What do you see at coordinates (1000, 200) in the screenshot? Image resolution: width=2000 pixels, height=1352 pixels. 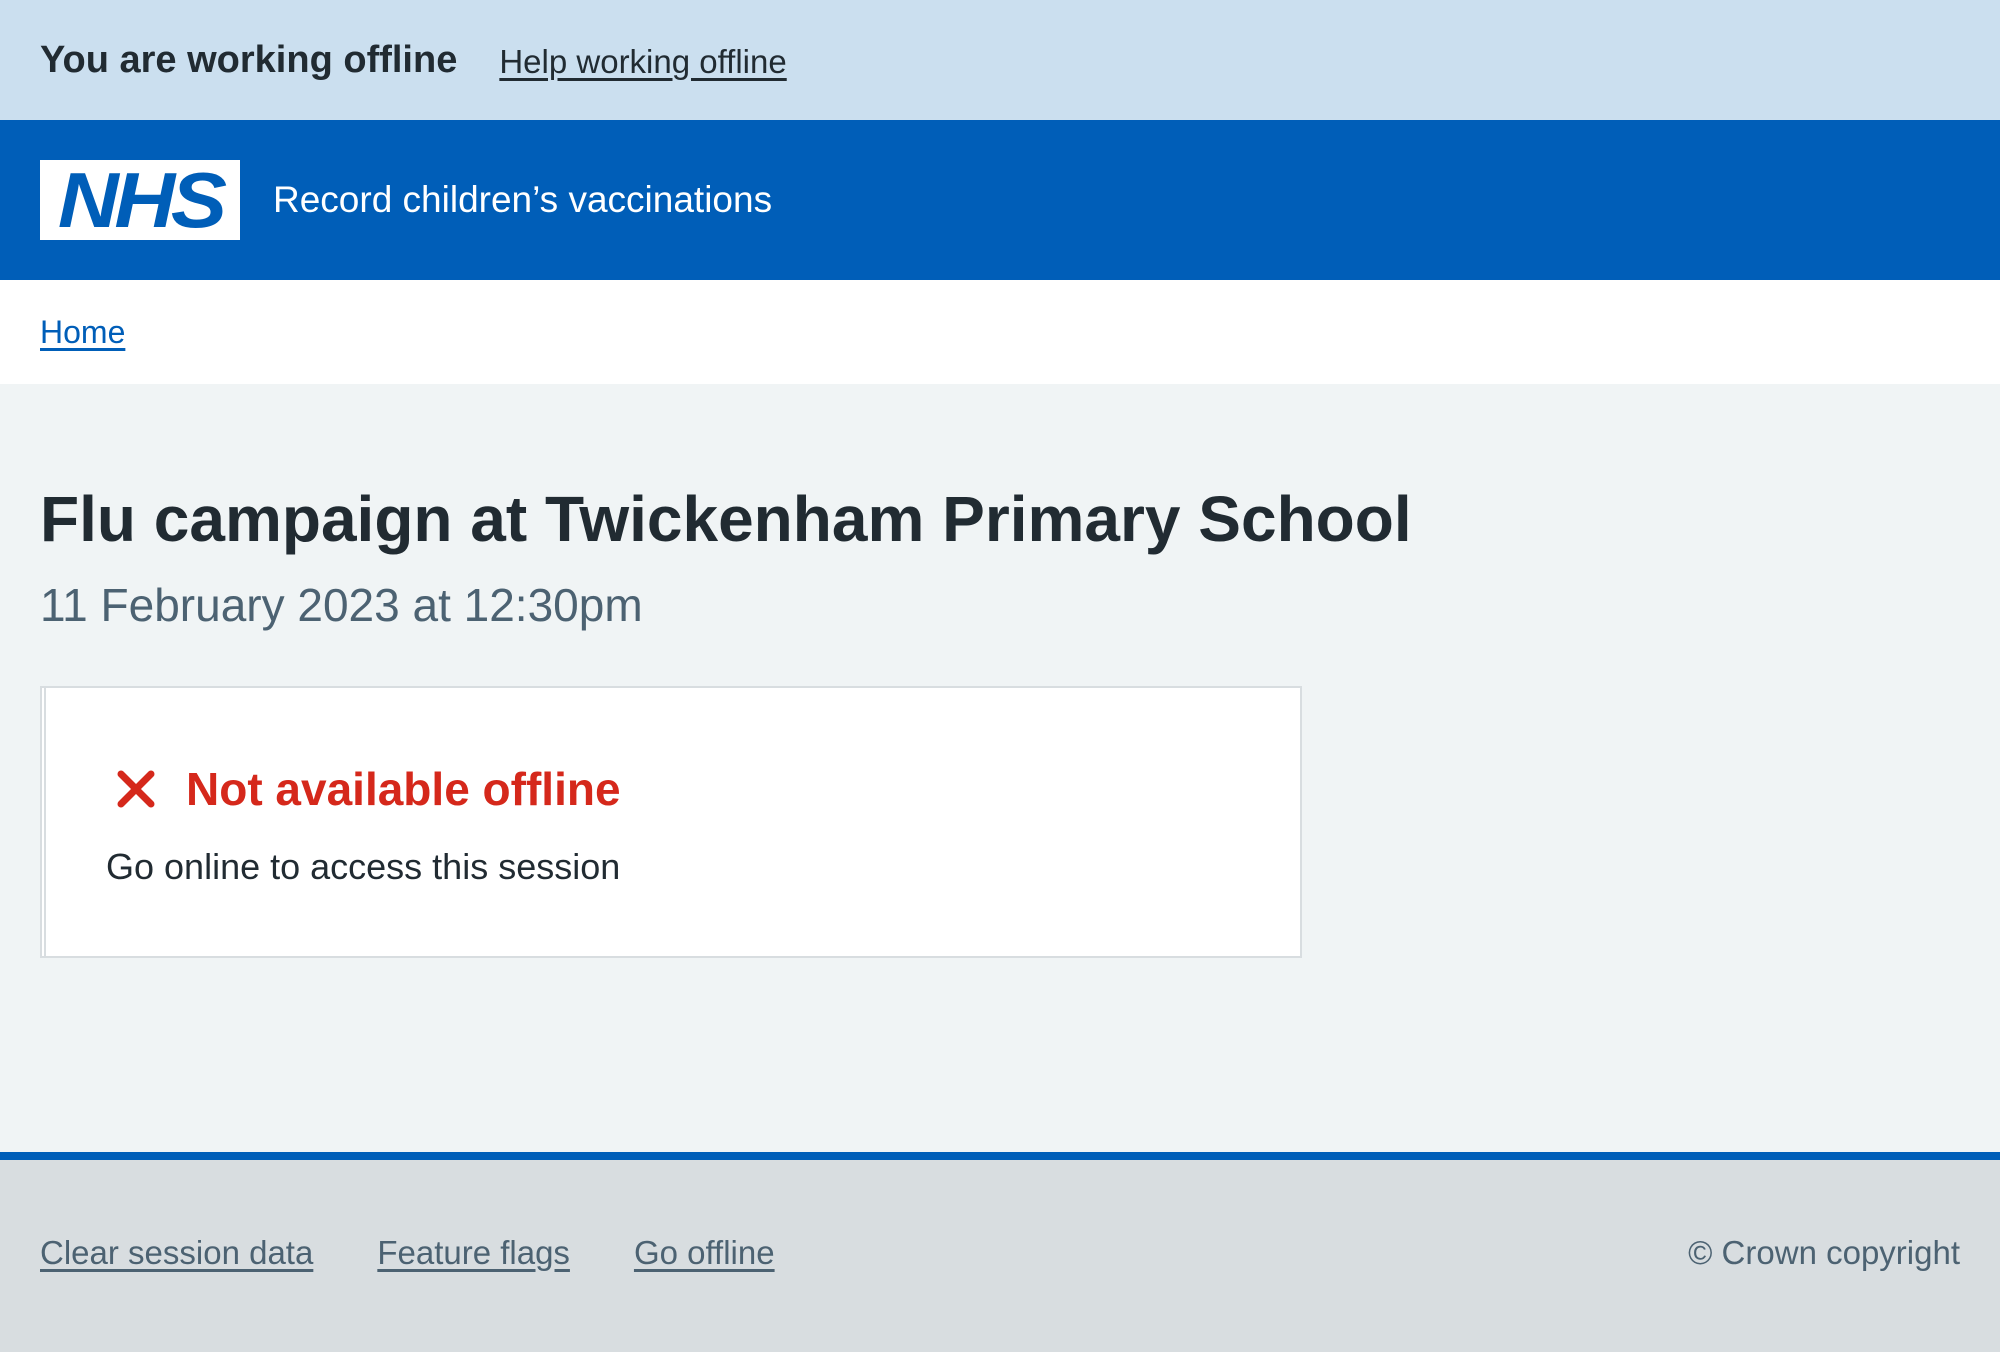 I see `site-header: NHS Record children’s vaccinations` at bounding box center [1000, 200].